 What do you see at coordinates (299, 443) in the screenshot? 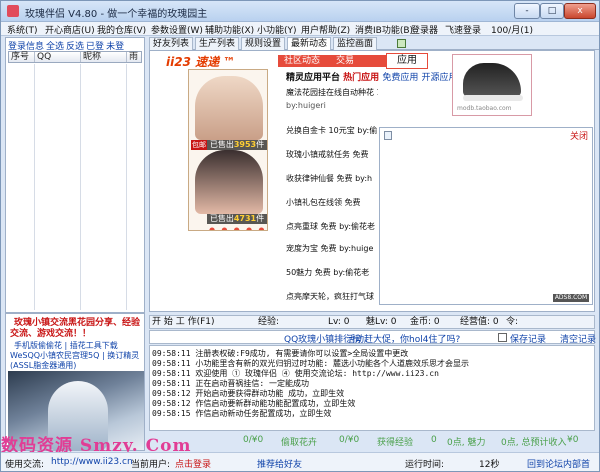
I see `steal-label: 偷取花卉` at bounding box center [299, 443].